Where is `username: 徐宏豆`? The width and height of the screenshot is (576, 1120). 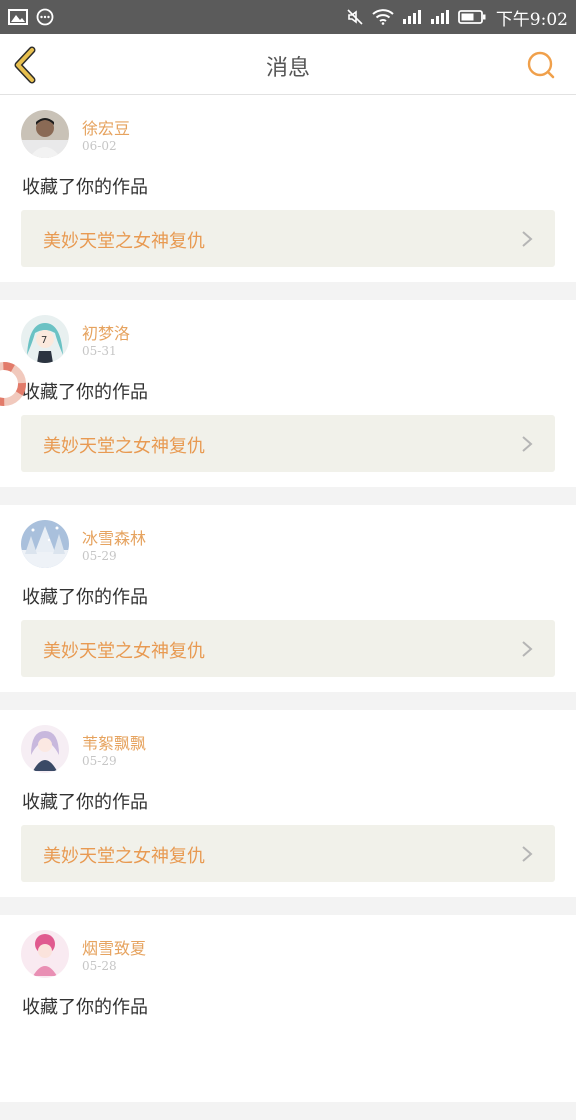 username: 徐宏豆 is located at coordinates (106, 127).